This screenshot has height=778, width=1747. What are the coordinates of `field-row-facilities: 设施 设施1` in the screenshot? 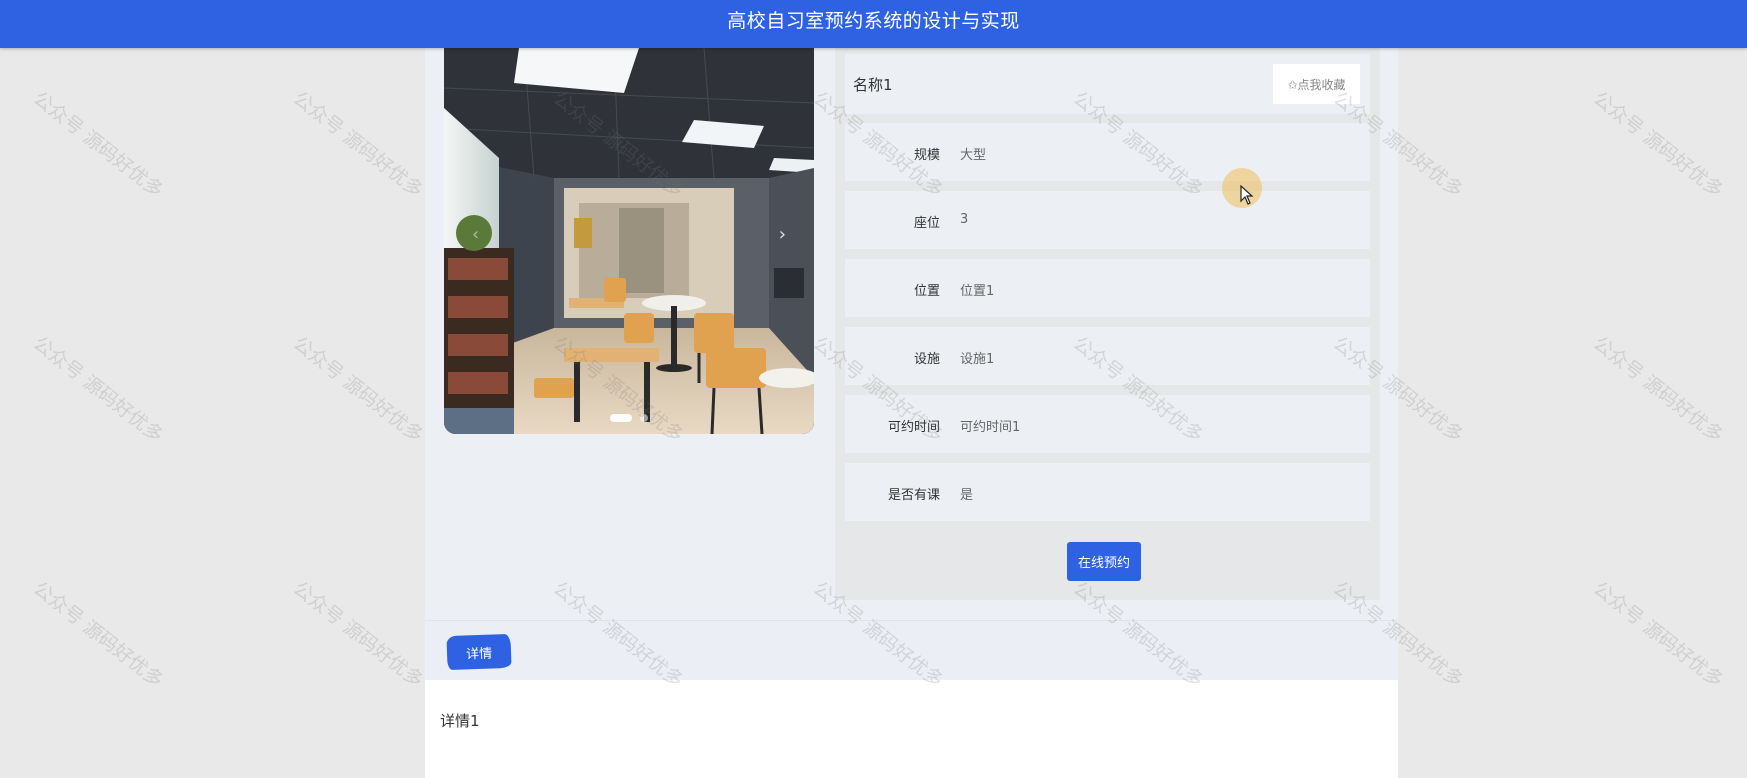 It's located at (1107, 356).